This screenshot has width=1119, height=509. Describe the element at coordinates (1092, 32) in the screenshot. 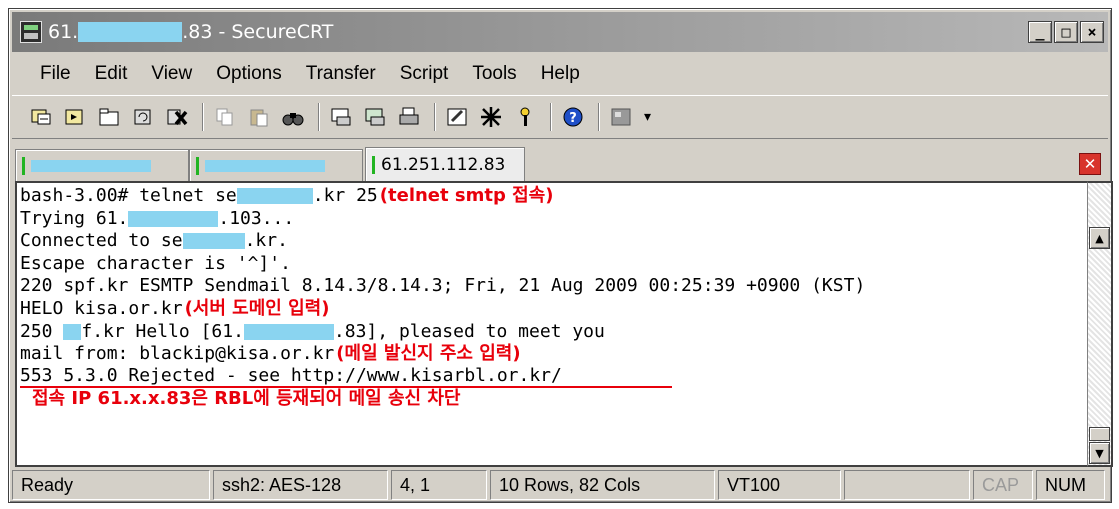

I see `close-button: ×` at that location.